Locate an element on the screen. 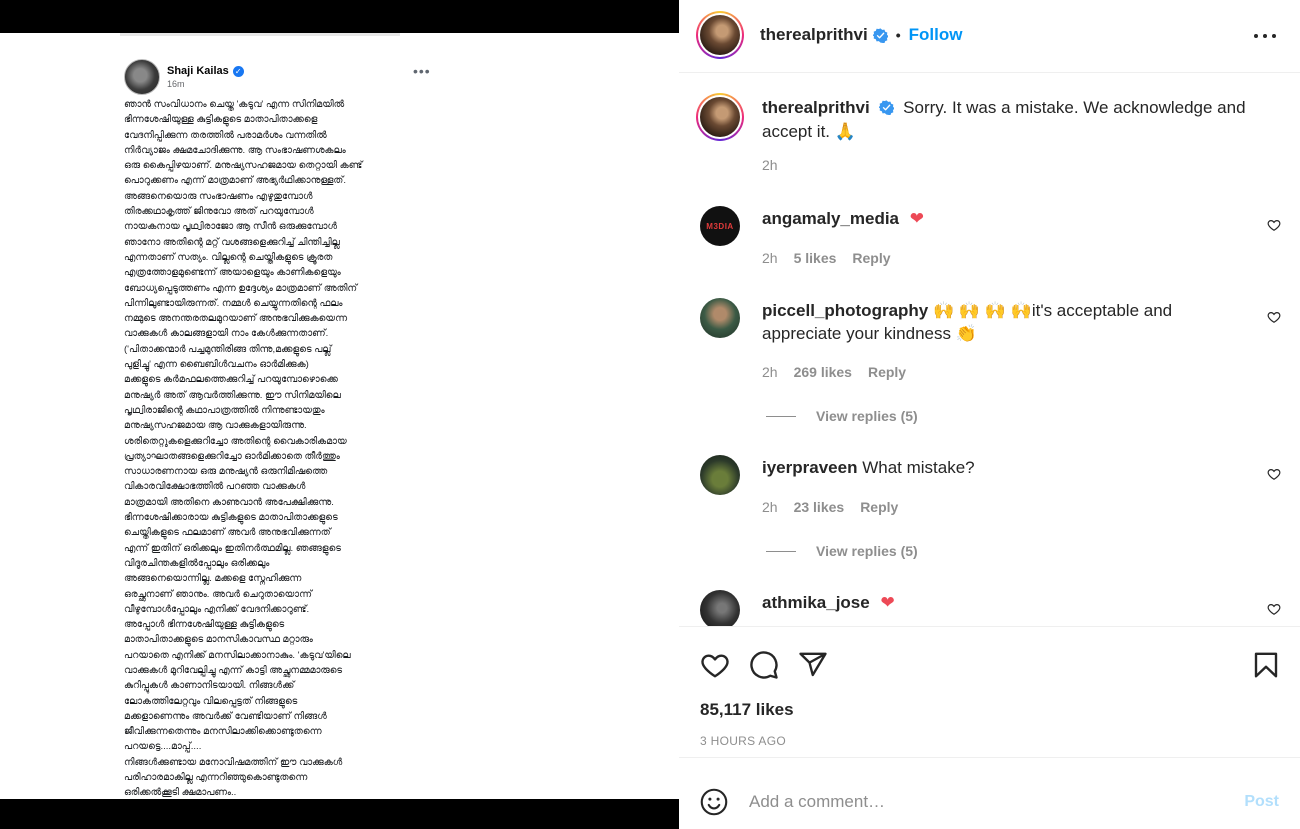 The width and height of the screenshot is (1300, 829). comment-likes: 23 likes is located at coordinates (819, 507).